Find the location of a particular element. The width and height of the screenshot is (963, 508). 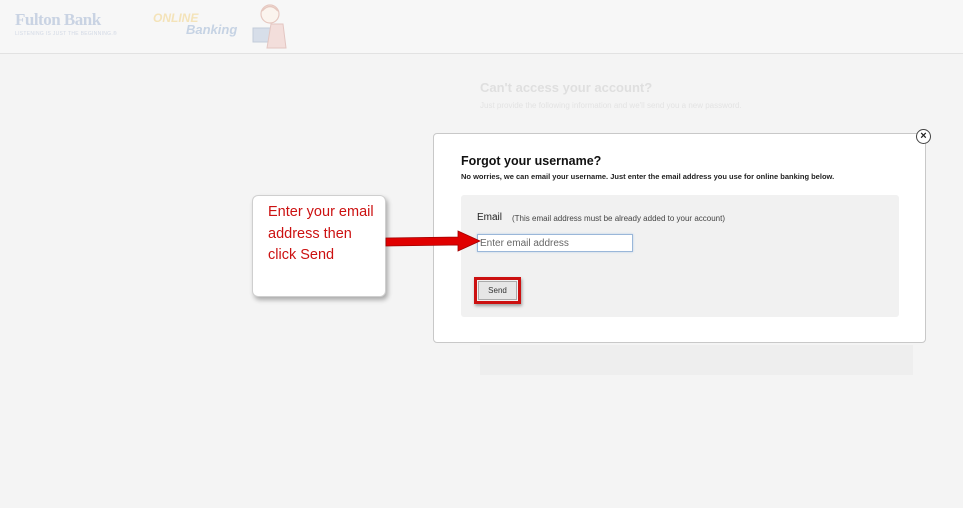

person-at-laptop-icon is located at coordinates (269, 26).